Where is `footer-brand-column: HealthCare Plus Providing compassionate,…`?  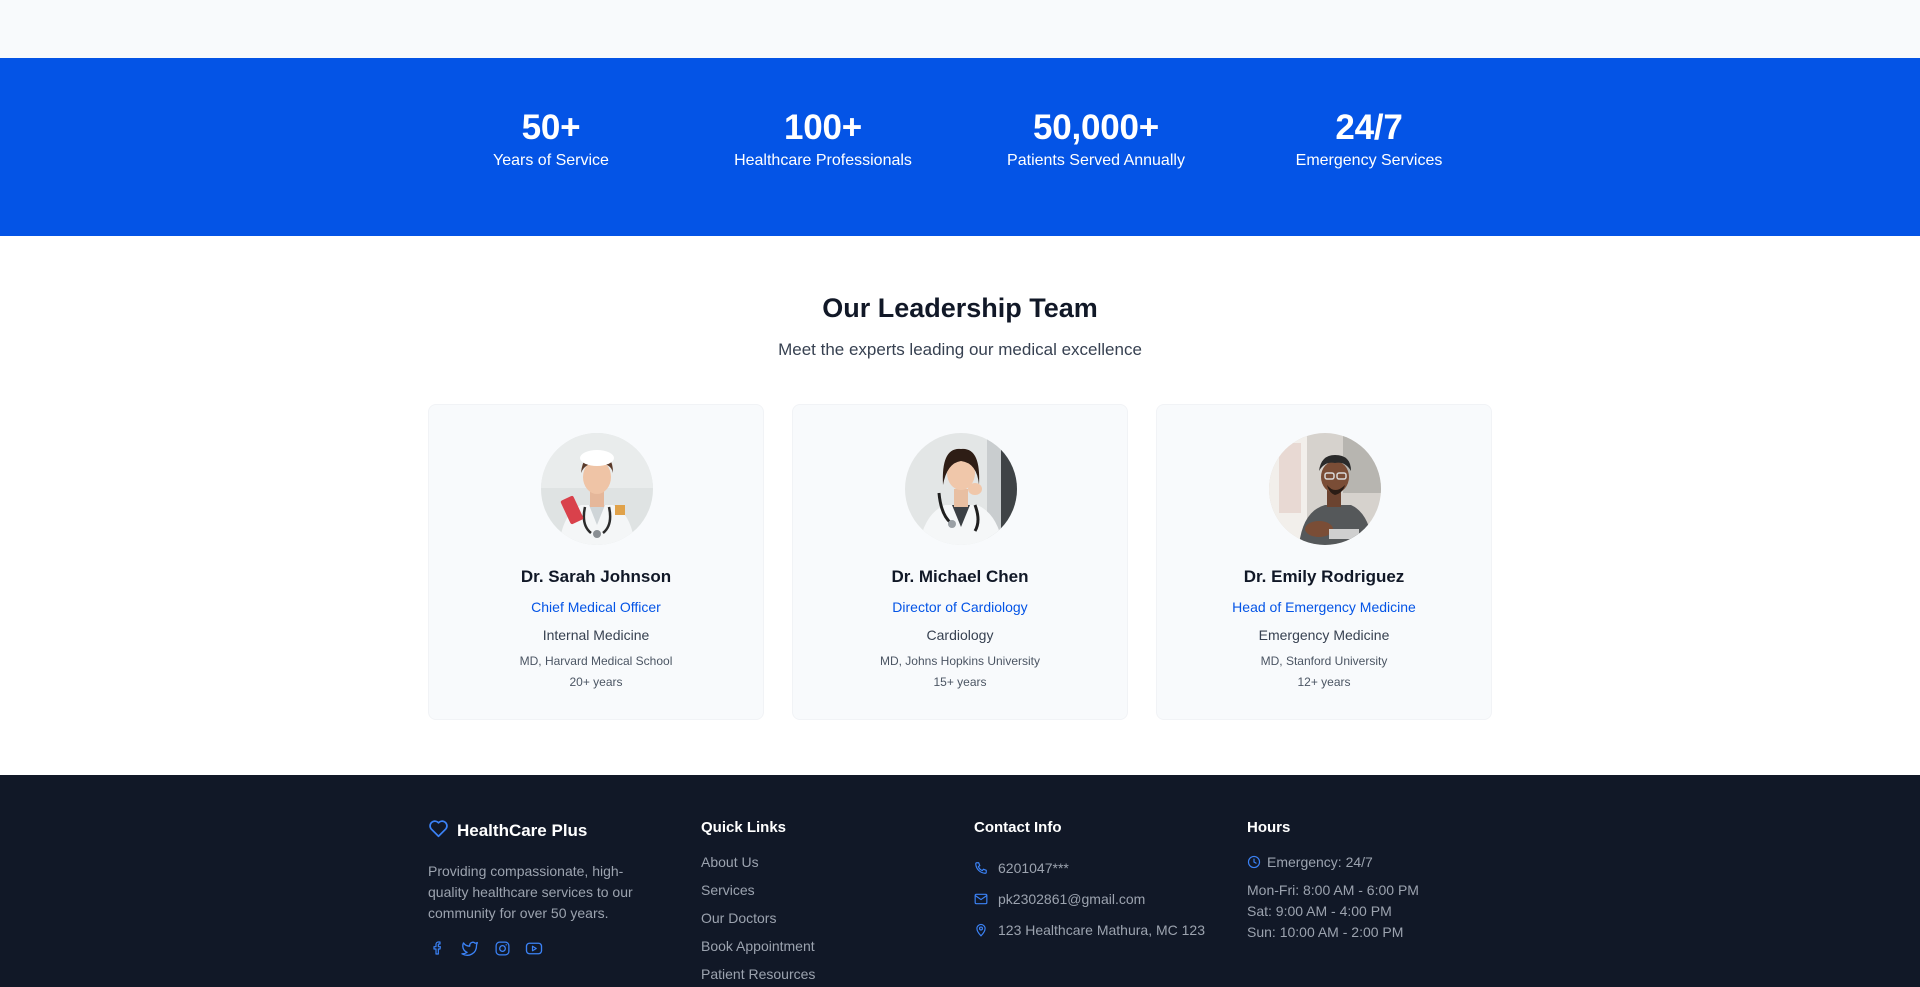 footer-brand-column: HealthCare Plus Providing compassionate,… is located at coordinates (543, 888).